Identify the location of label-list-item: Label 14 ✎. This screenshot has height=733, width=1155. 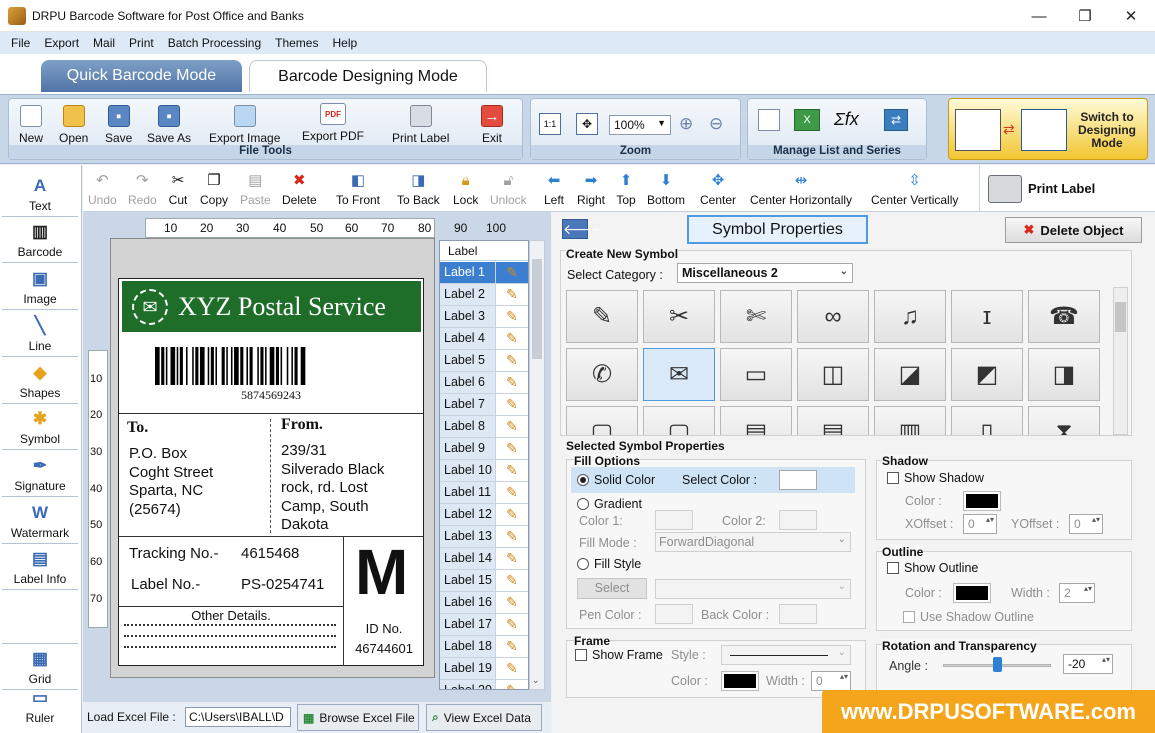
(484, 559).